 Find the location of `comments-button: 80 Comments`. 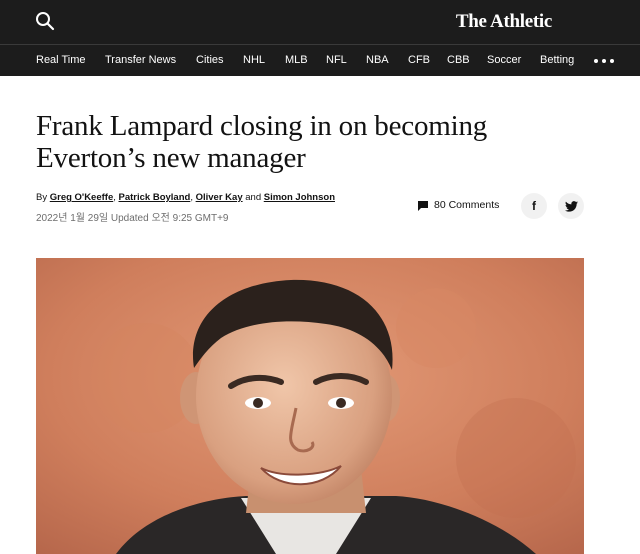

comments-button: 80 Comments is located at coordinates (458, 205).